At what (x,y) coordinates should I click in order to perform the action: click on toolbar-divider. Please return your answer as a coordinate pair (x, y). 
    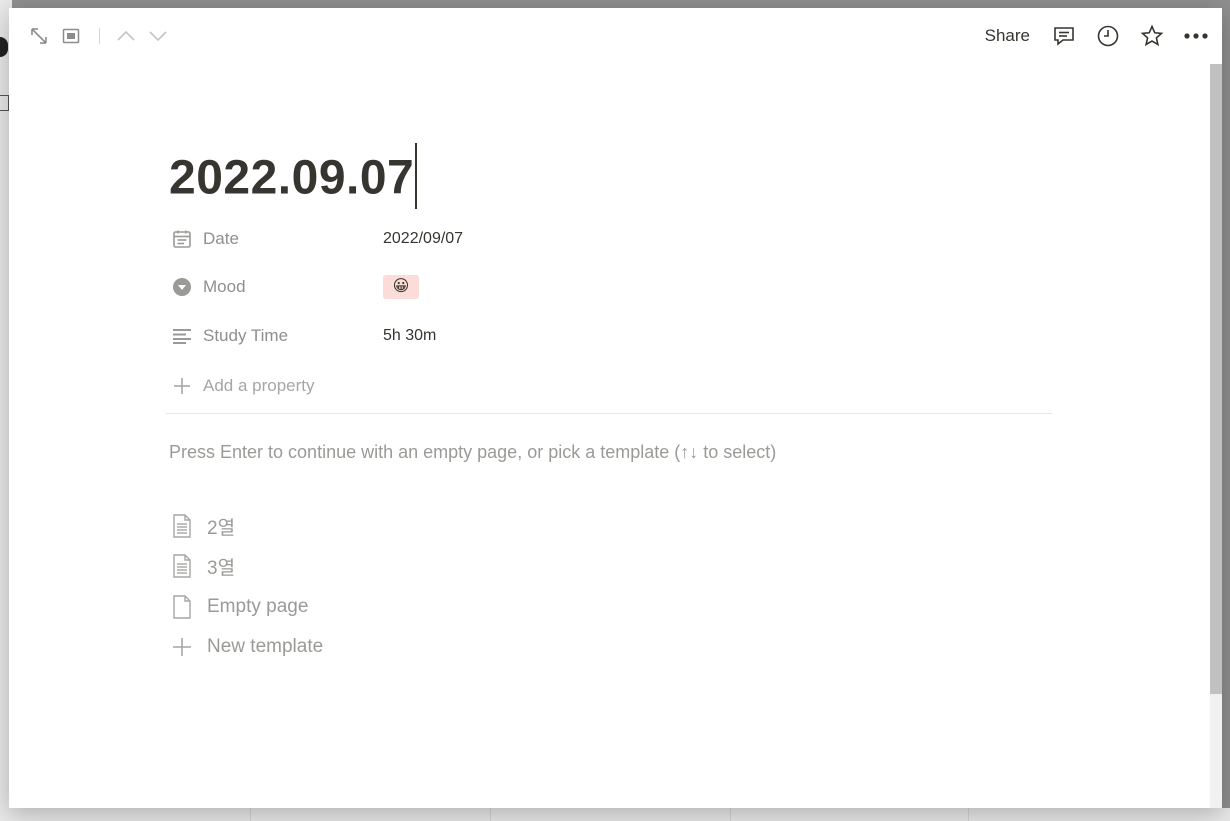
    Looking at the image, I should click on (99, 36).